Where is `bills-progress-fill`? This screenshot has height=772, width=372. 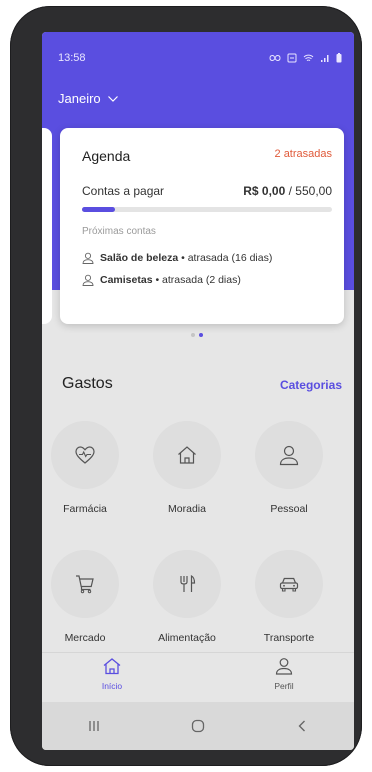 bills-progress-fill is located at coordinates (98, 209).